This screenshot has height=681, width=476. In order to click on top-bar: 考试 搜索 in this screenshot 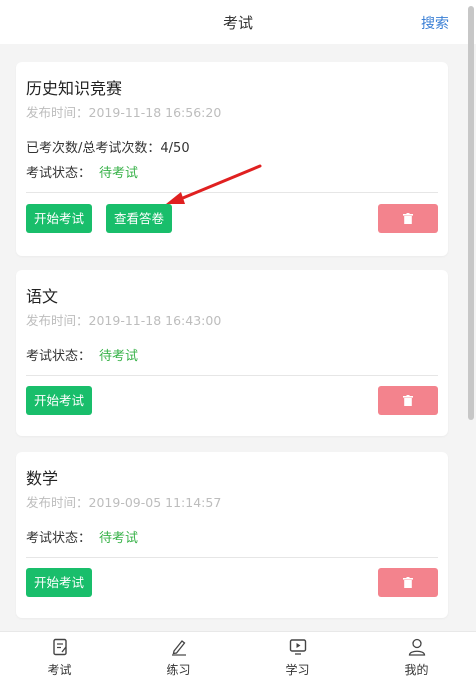, I will do `click(238, 22)`.